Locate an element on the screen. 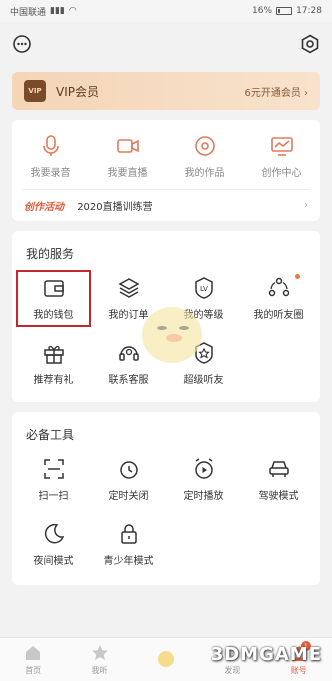 The width and height of the screenshot is (332, 681). scan-icon is located at coordinates (53, 469).